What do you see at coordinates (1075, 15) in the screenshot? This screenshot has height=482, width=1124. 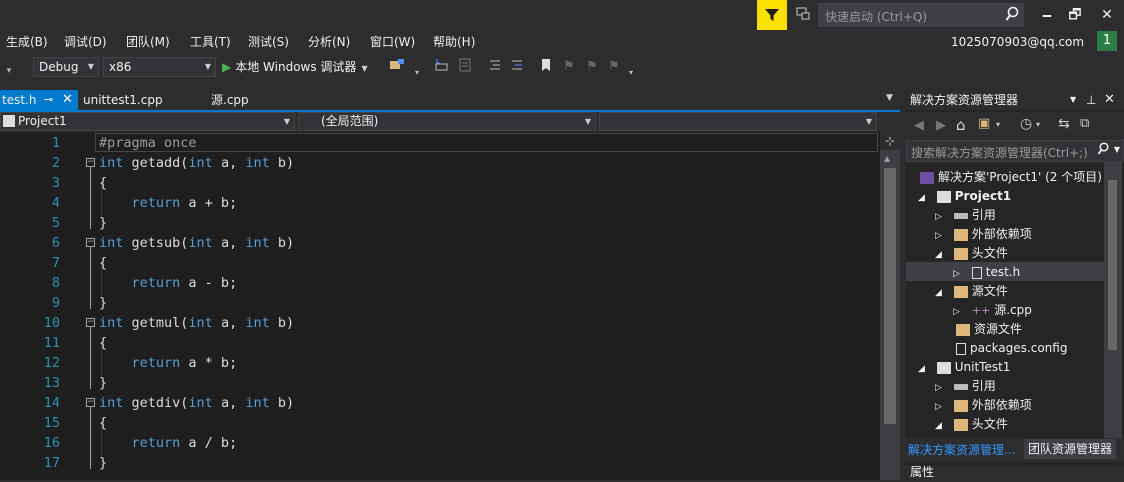 I see `restore-button: 🗗` at bounding box center [1075, 15].